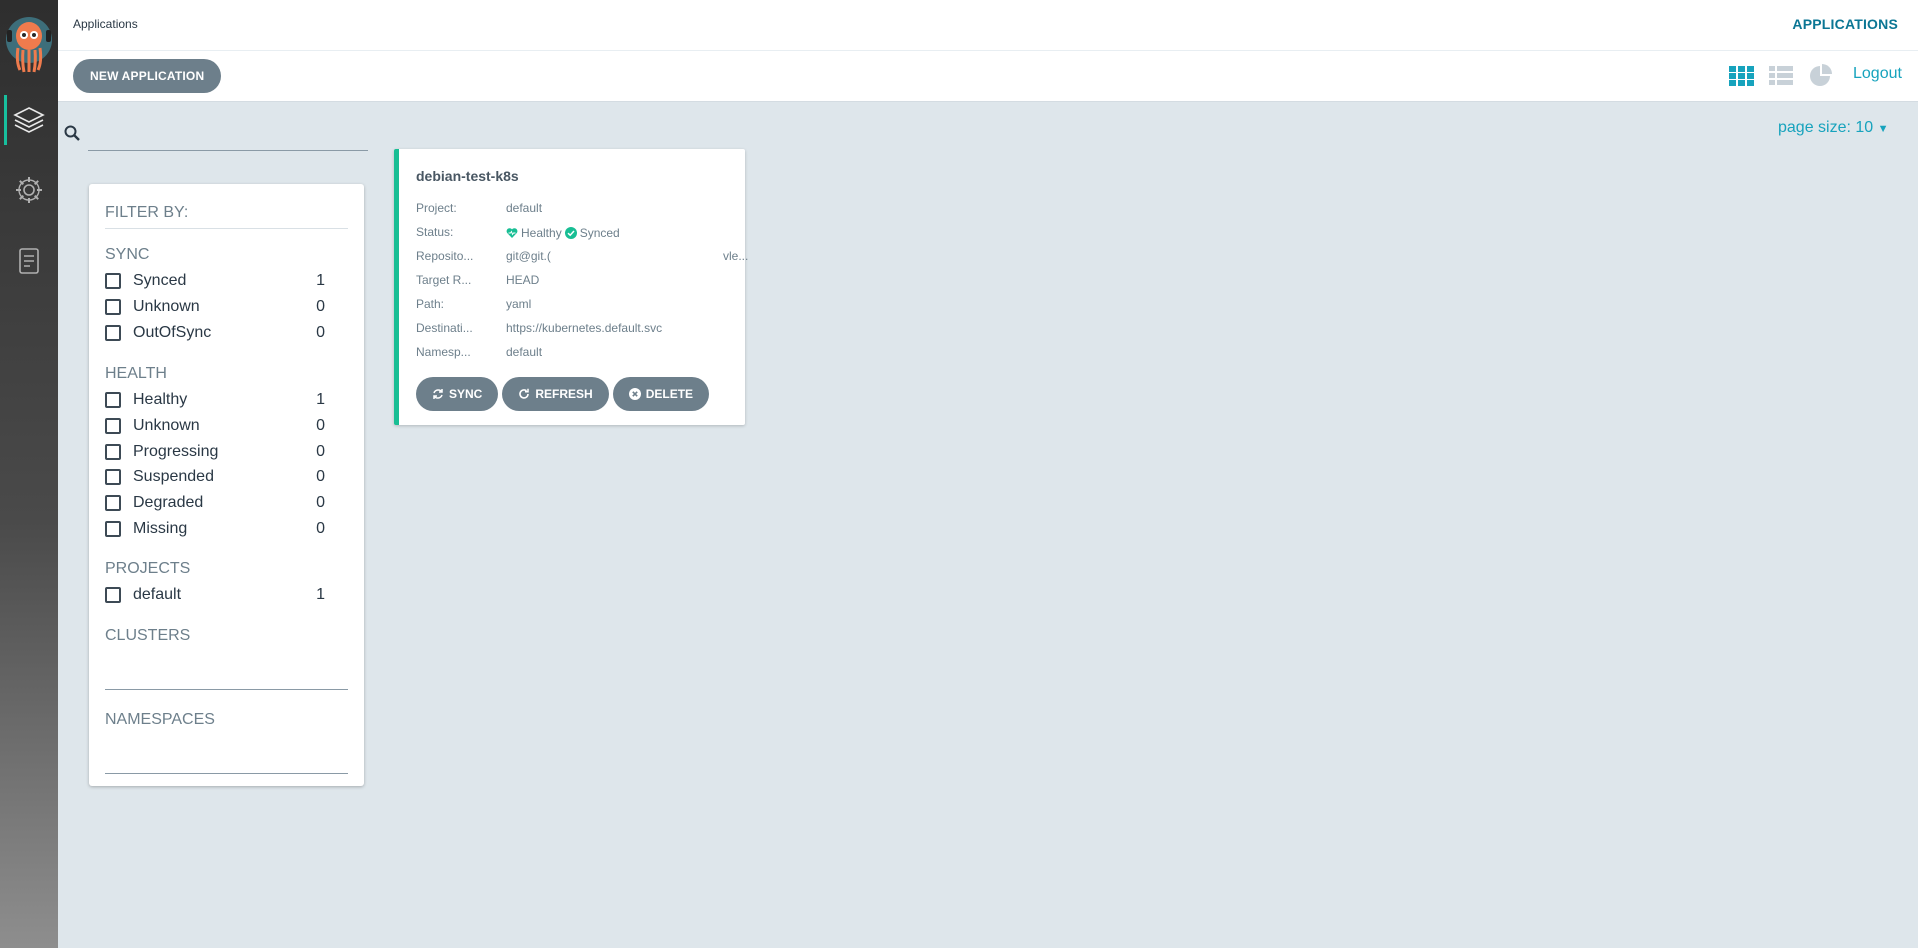 This screenshot has height=948, width=1918. What do you see at coordinates (160, 399) in the screenshot?
I see `filter-label: Healthy` at bounding box center [160, 399].